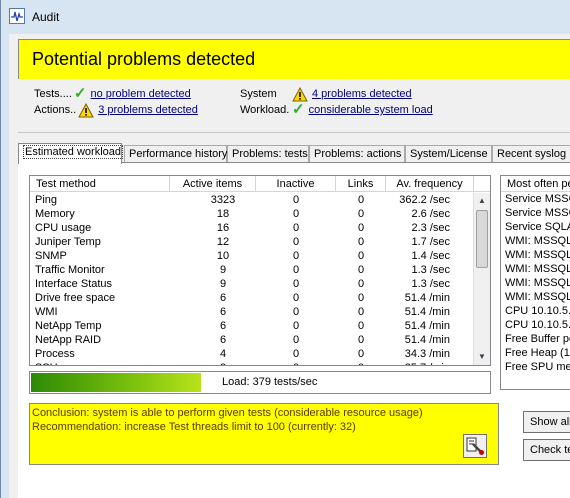  Describe the element at coordinates (252, 200) in the screenshot. I see `table-row: Ping 3323 0 0 362.2 /sec` at that location.